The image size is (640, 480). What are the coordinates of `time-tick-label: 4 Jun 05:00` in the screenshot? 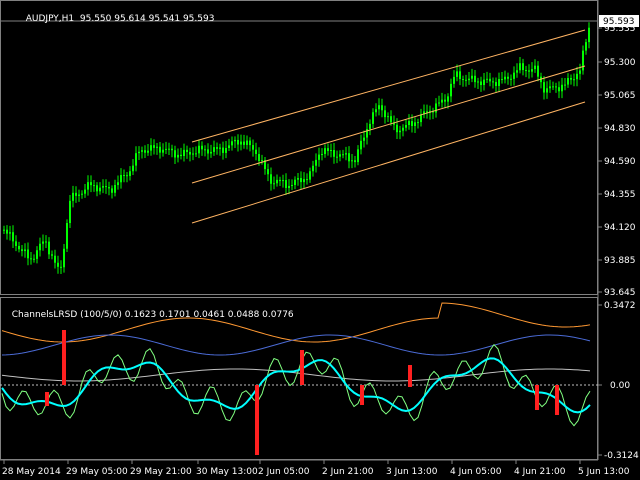 It's located at (476, 472).